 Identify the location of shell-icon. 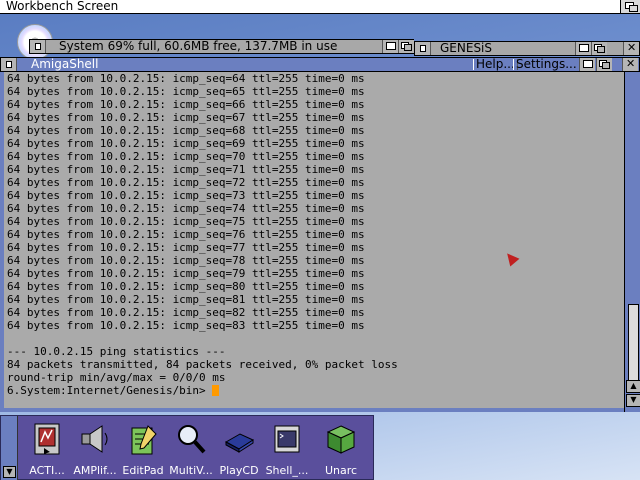
(287, 439).